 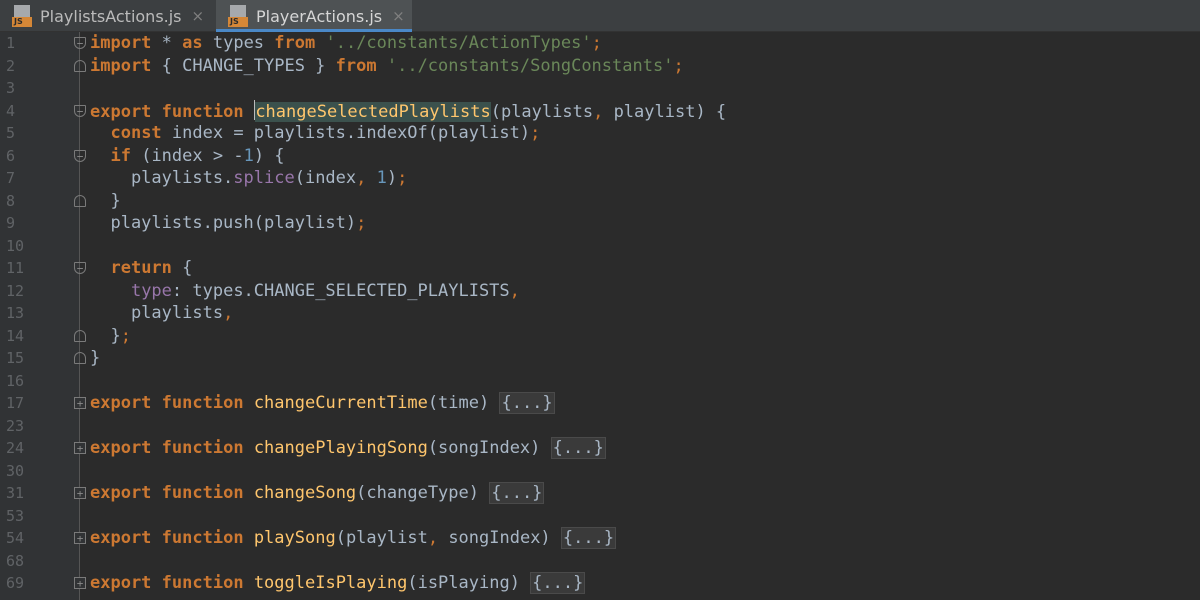 What do you see at coordinates (161, 313) in the screenshot?
I see `code-text: playlists,` at bounding box center [161, 313].